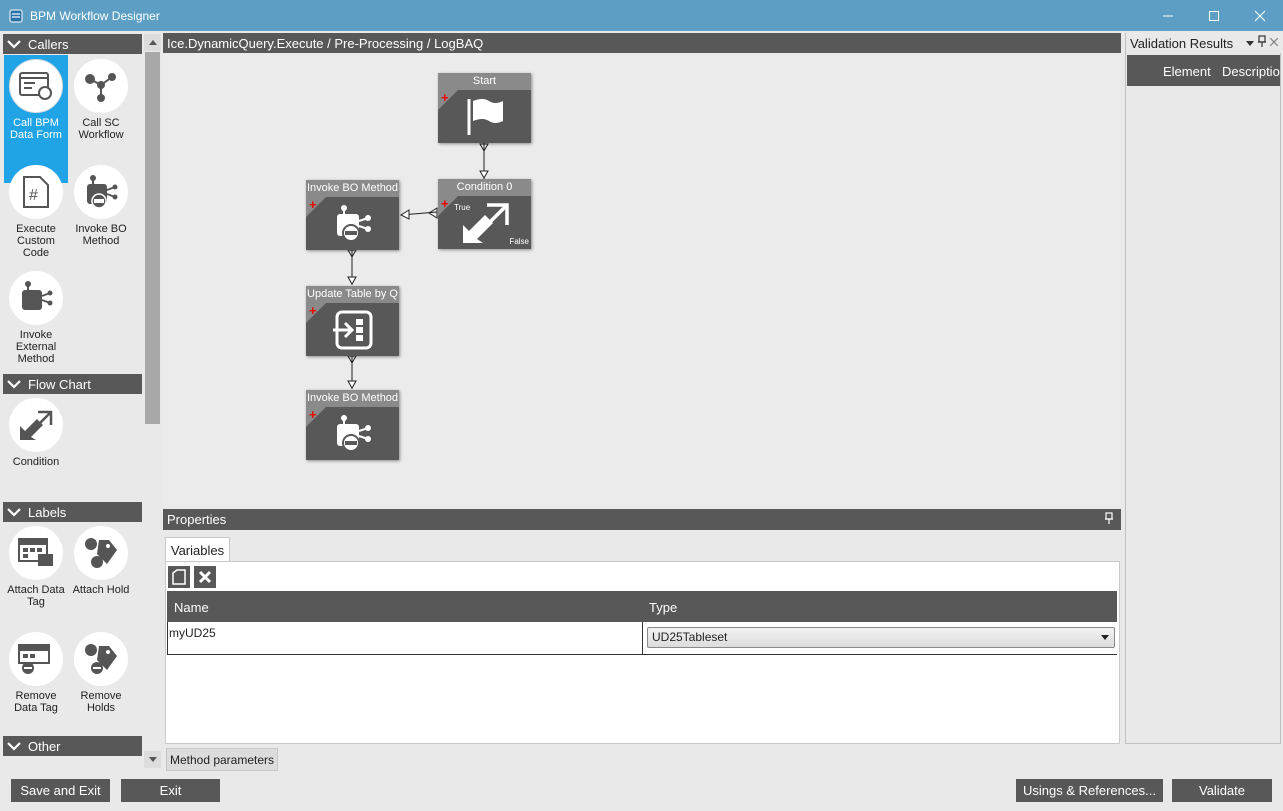 This screenshot has width=1283, height=811. I want to click on tool-attach-data-tag: Attach Data Tag, so click(36, 565).